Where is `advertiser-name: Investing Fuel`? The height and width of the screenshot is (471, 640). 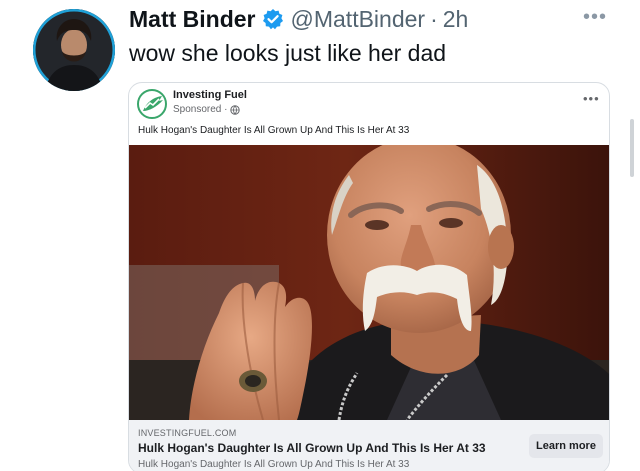 advertiser-name: Investing Fuel is located at coordinates (210, 95).